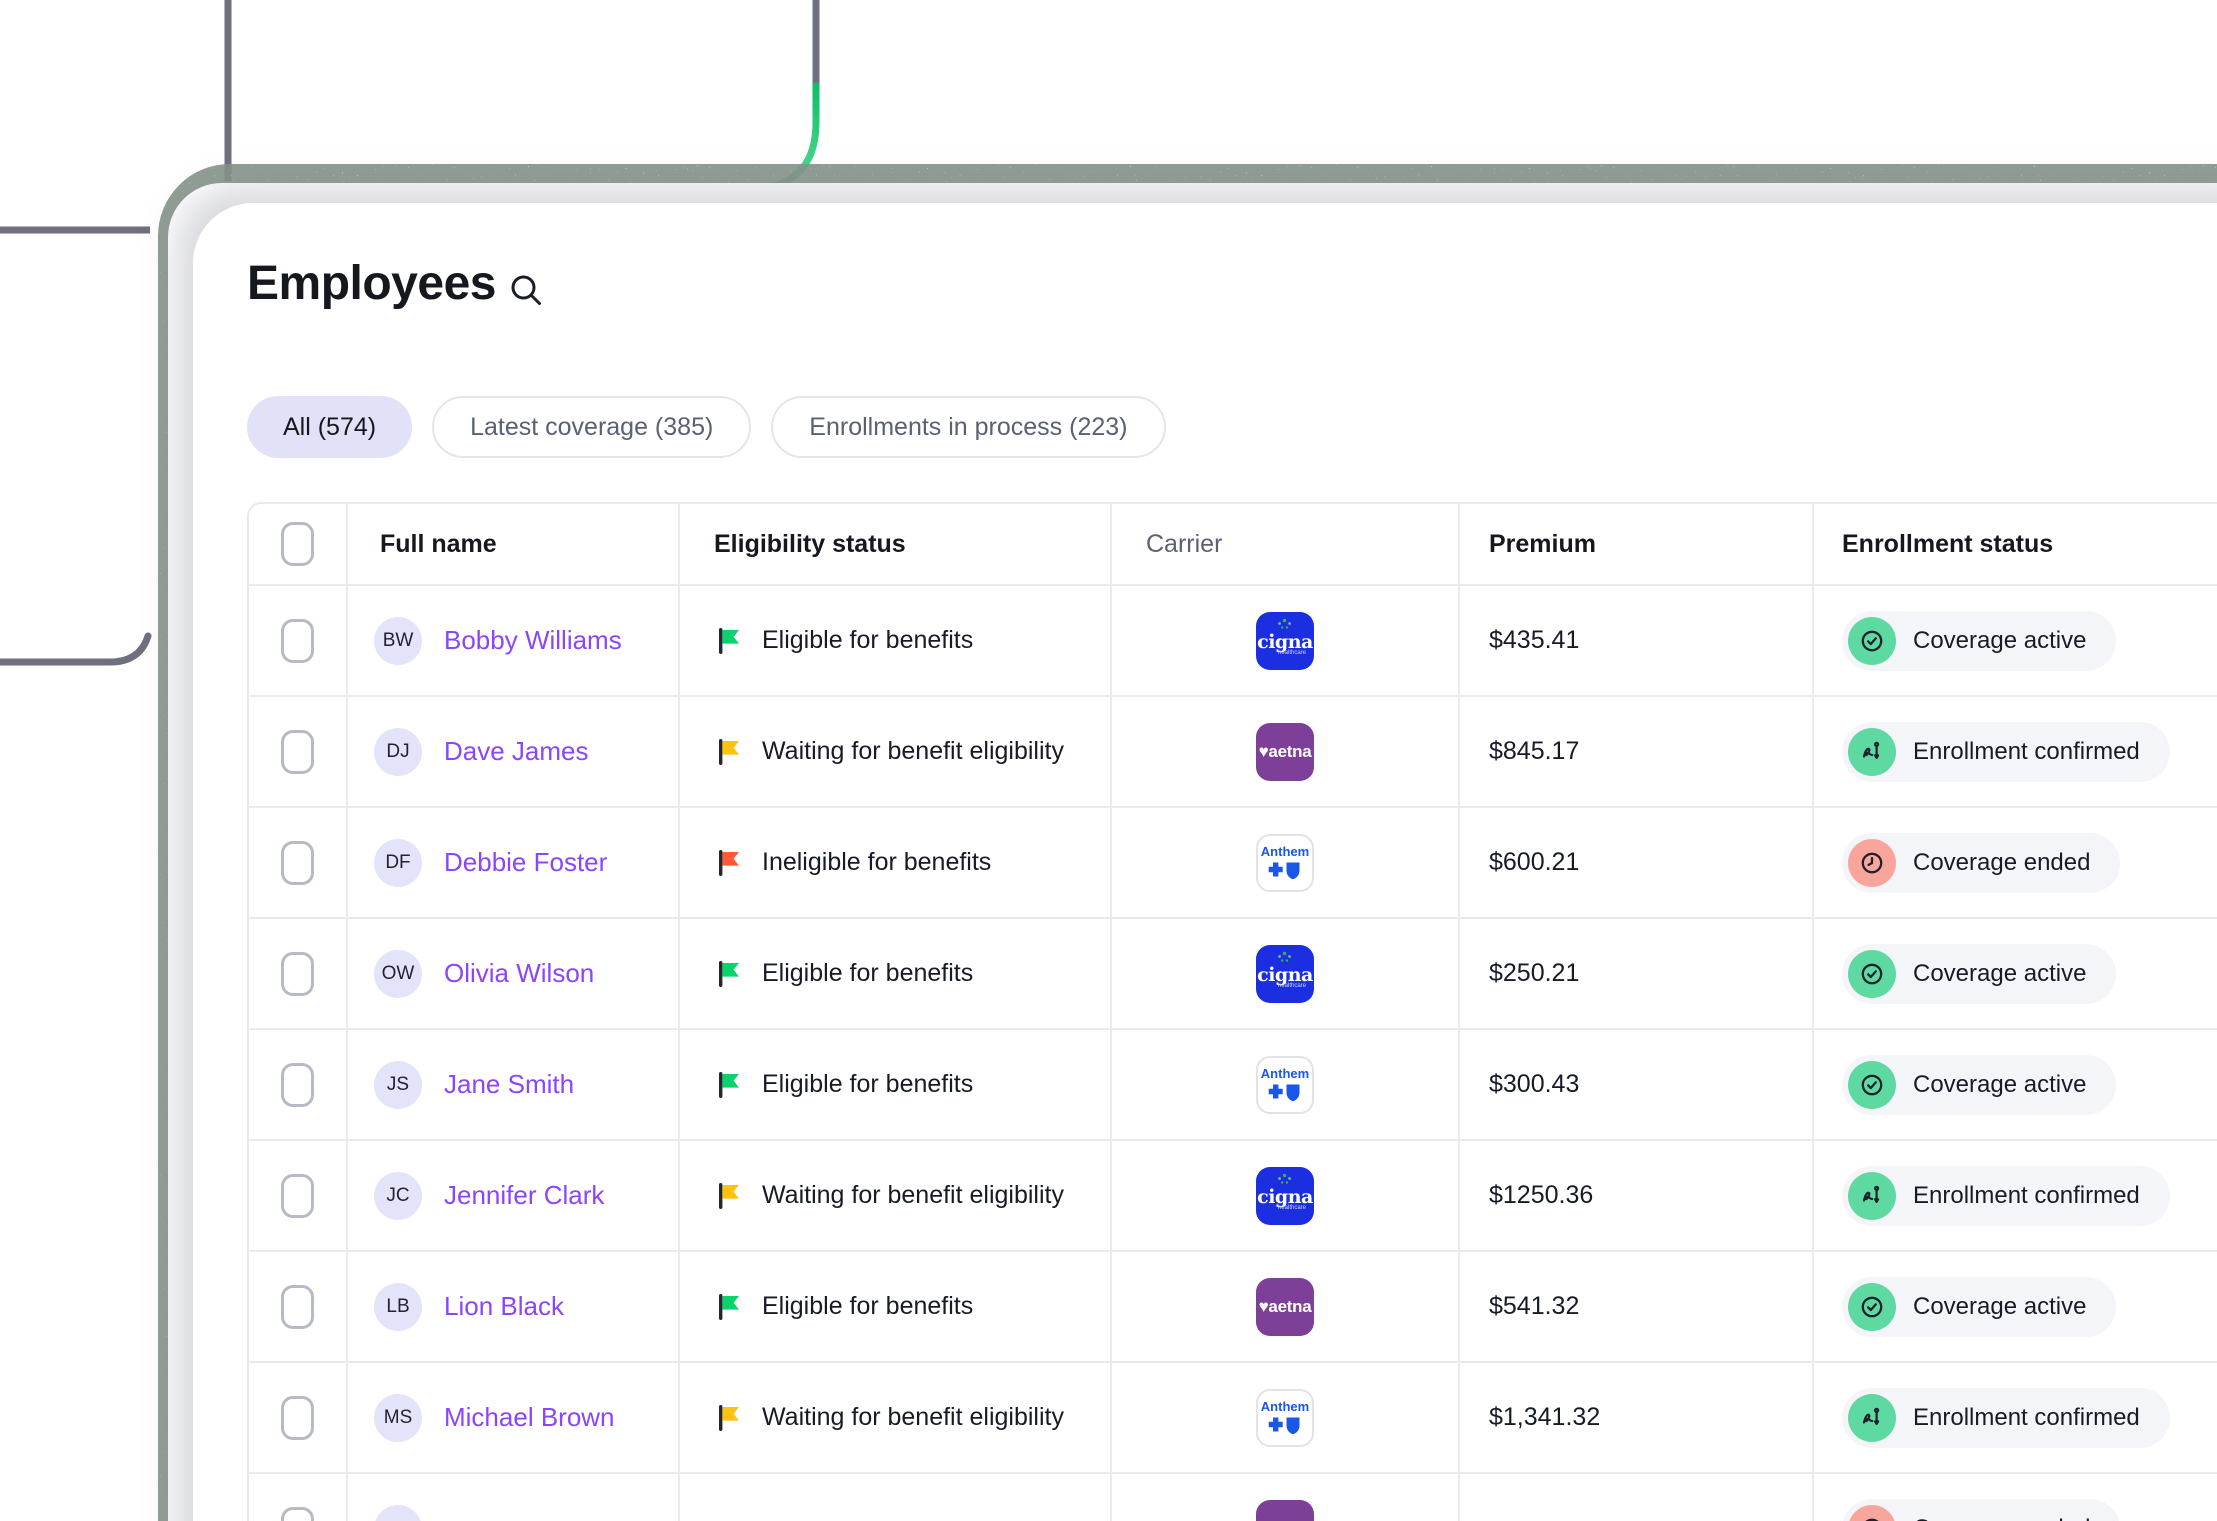 Image resolution: width=2217 pixels, height=1521 pixels. I want to click on premium-value: $845.17, so click(1637, 752).